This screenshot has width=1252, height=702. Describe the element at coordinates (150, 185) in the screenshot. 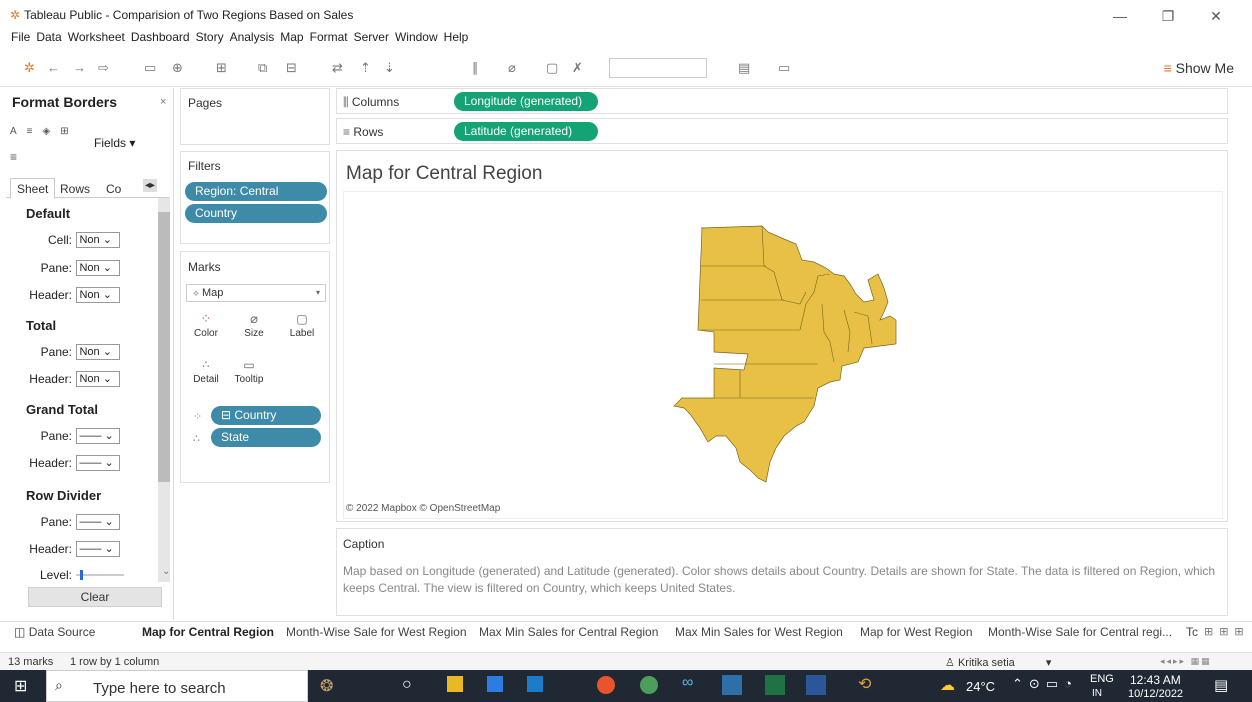

I see `tab-scroll-icon: ◂▸` at that location.